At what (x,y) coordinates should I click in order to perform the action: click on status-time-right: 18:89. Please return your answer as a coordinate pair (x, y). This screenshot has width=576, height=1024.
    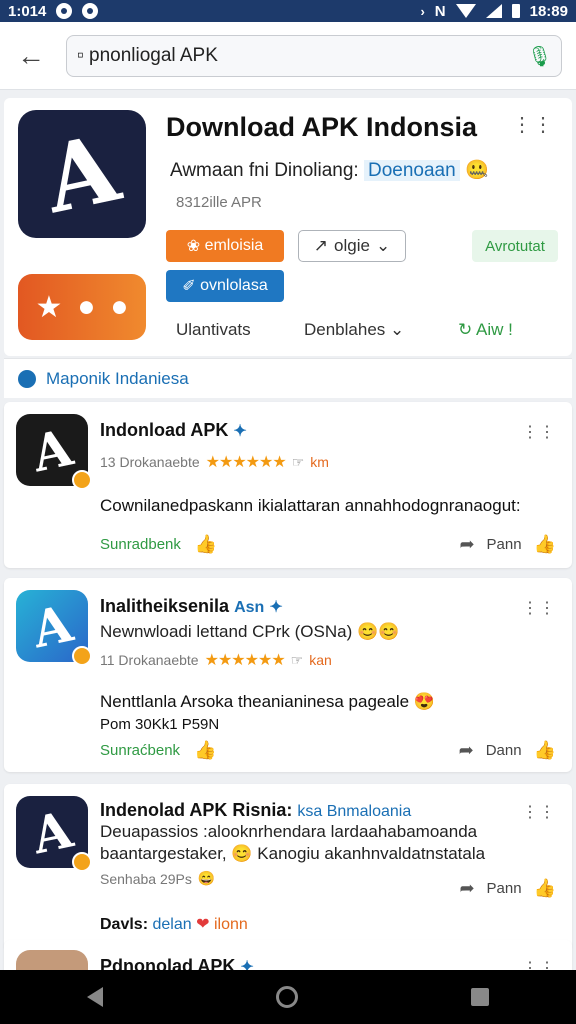
    Looking at the image, I should click on (548, 11).